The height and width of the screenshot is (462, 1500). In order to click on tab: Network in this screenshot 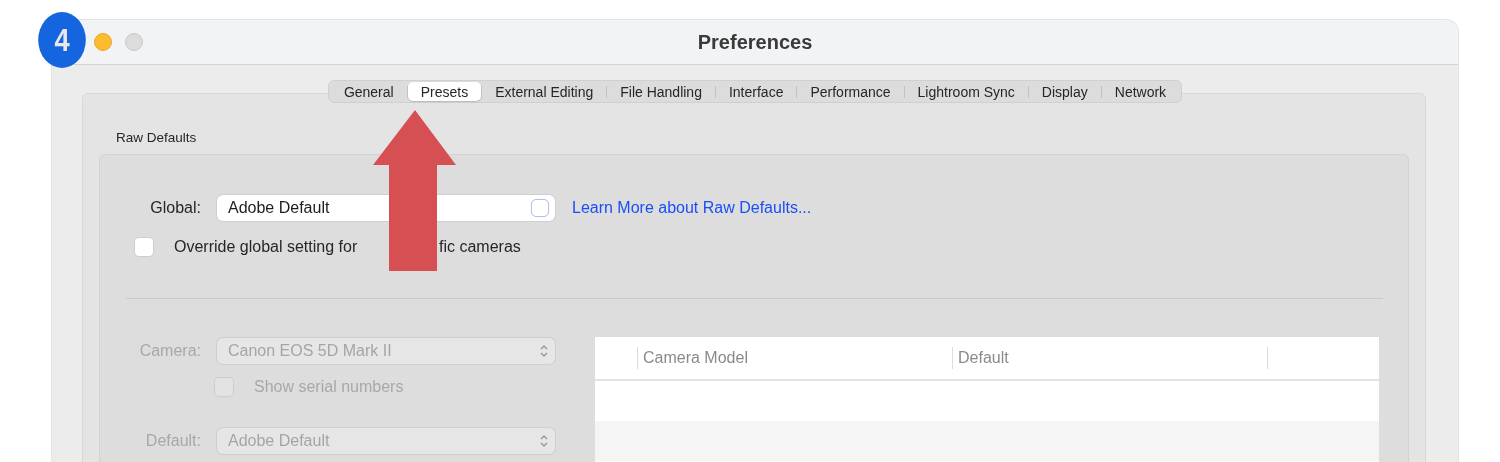, I will do `click(1140, 91)`.